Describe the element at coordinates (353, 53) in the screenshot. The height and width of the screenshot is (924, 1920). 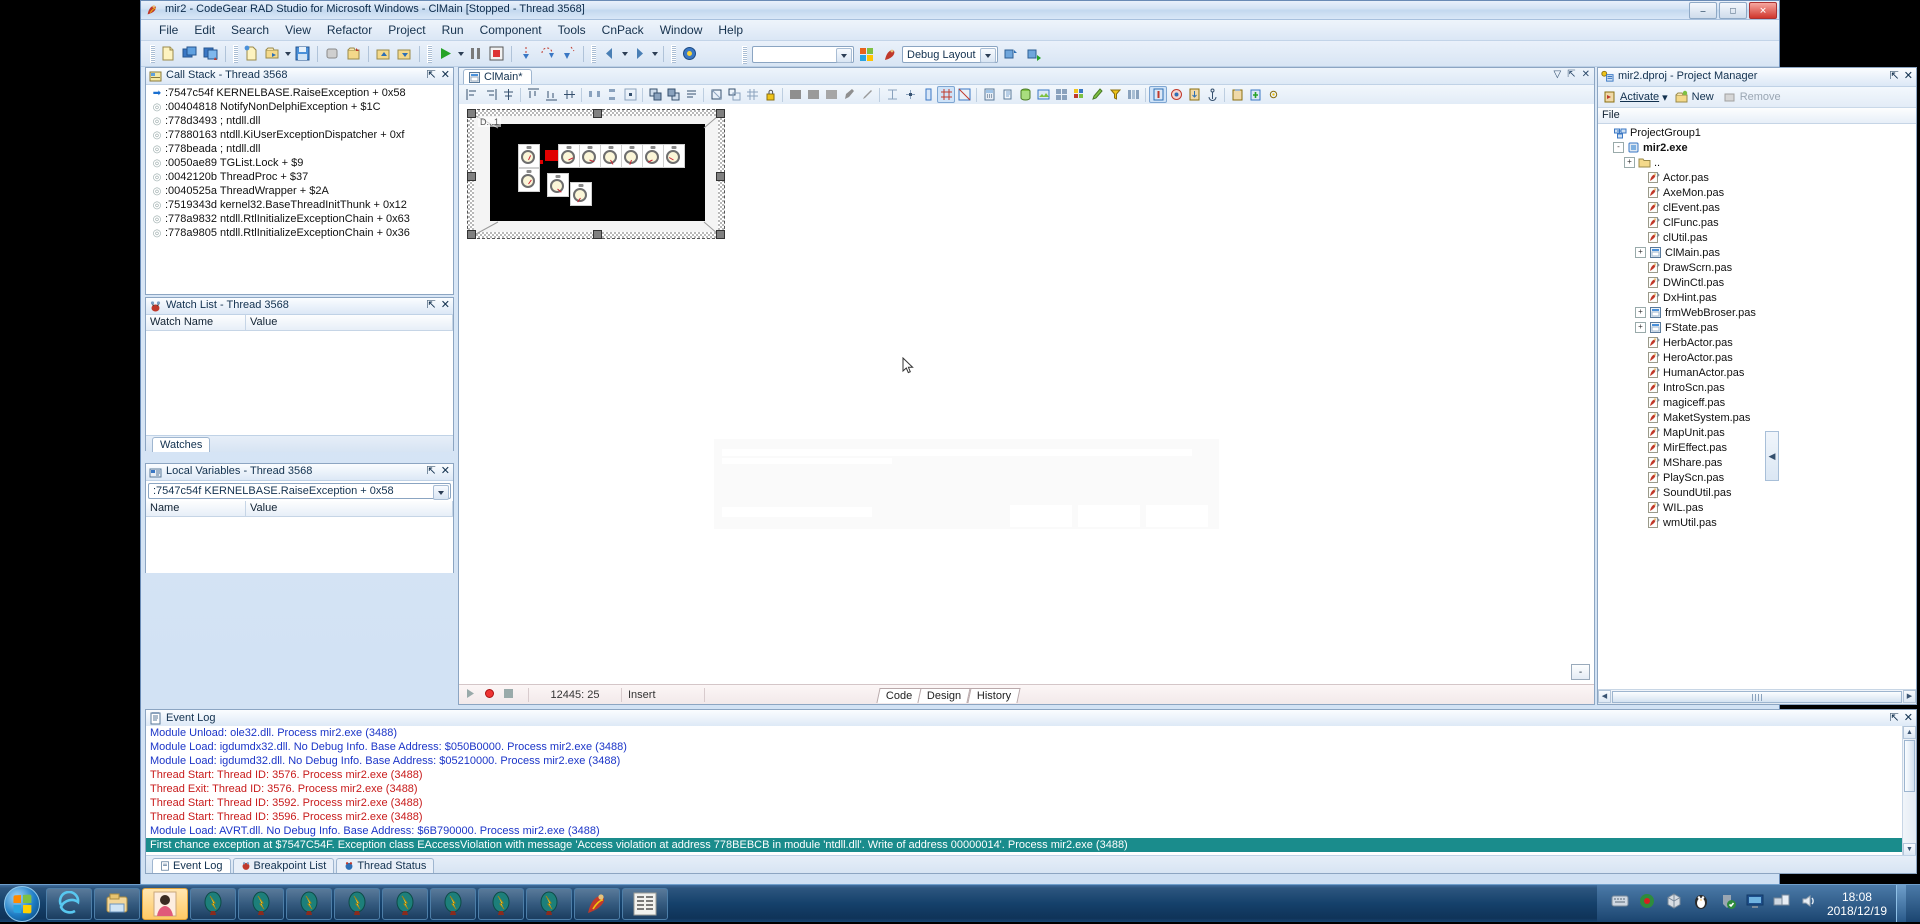
I see `close-all-icon` at that location.